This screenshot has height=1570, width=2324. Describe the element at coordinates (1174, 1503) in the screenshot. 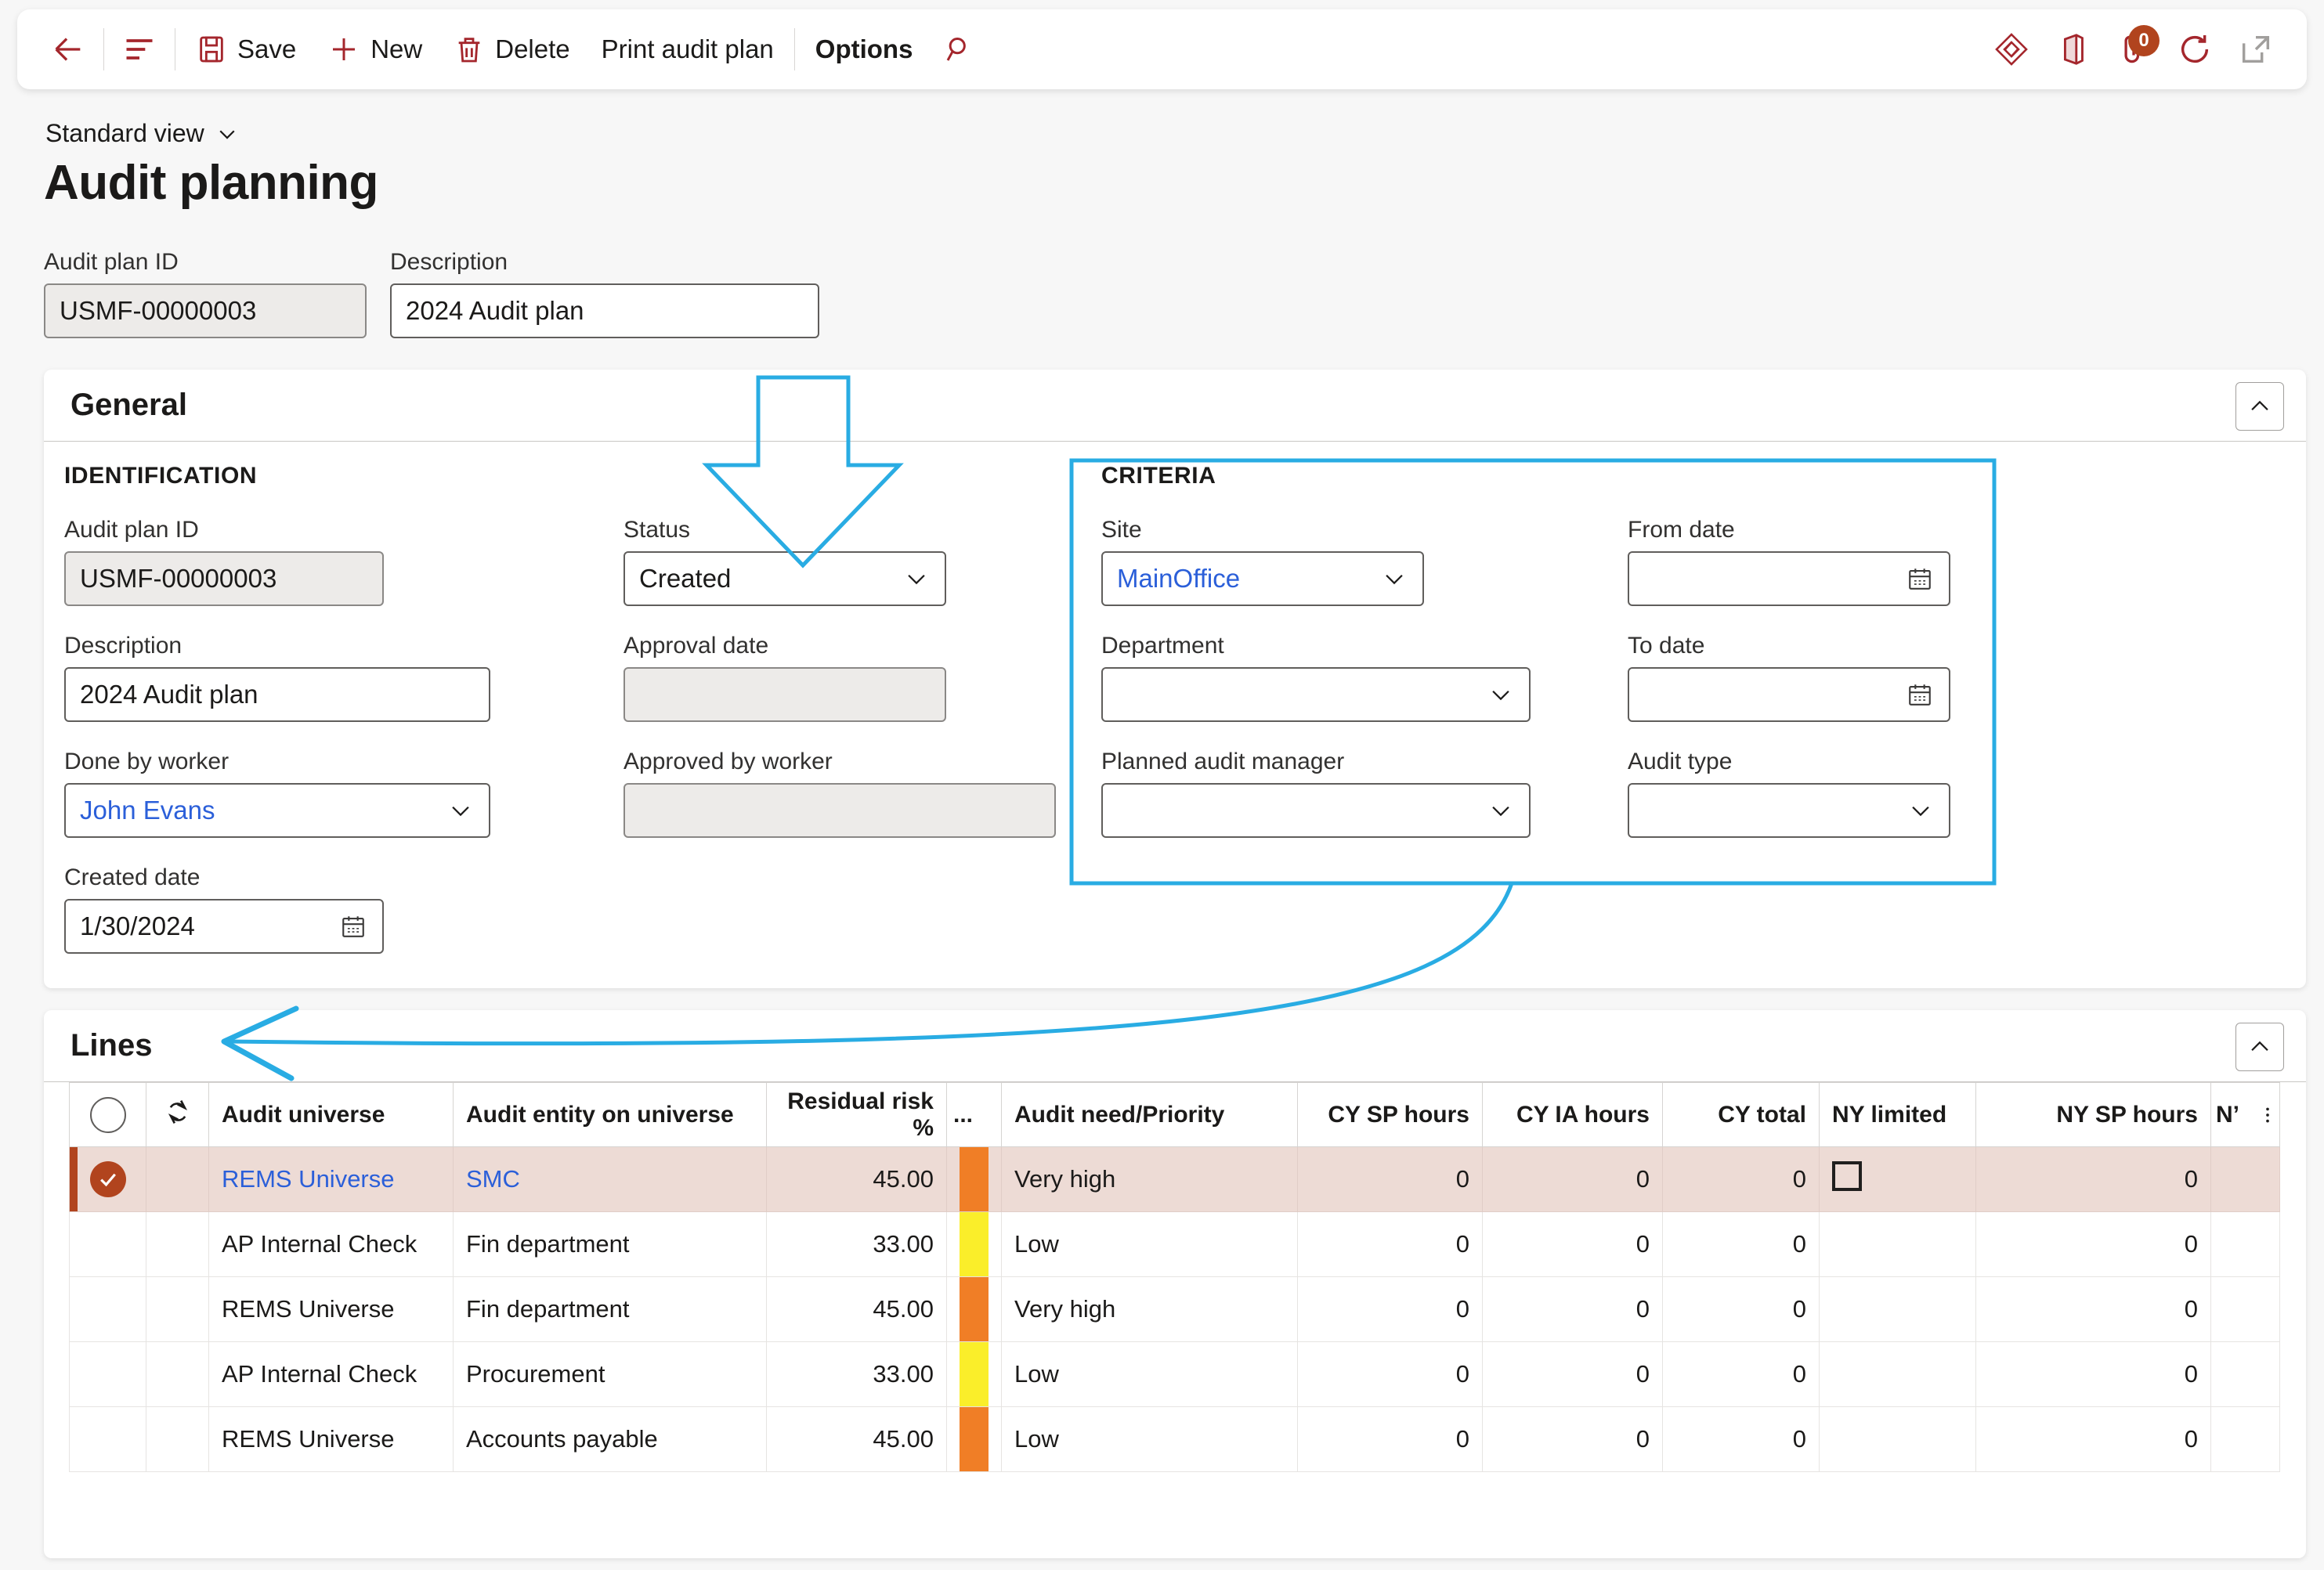

I see `table-empty-row` at that location.